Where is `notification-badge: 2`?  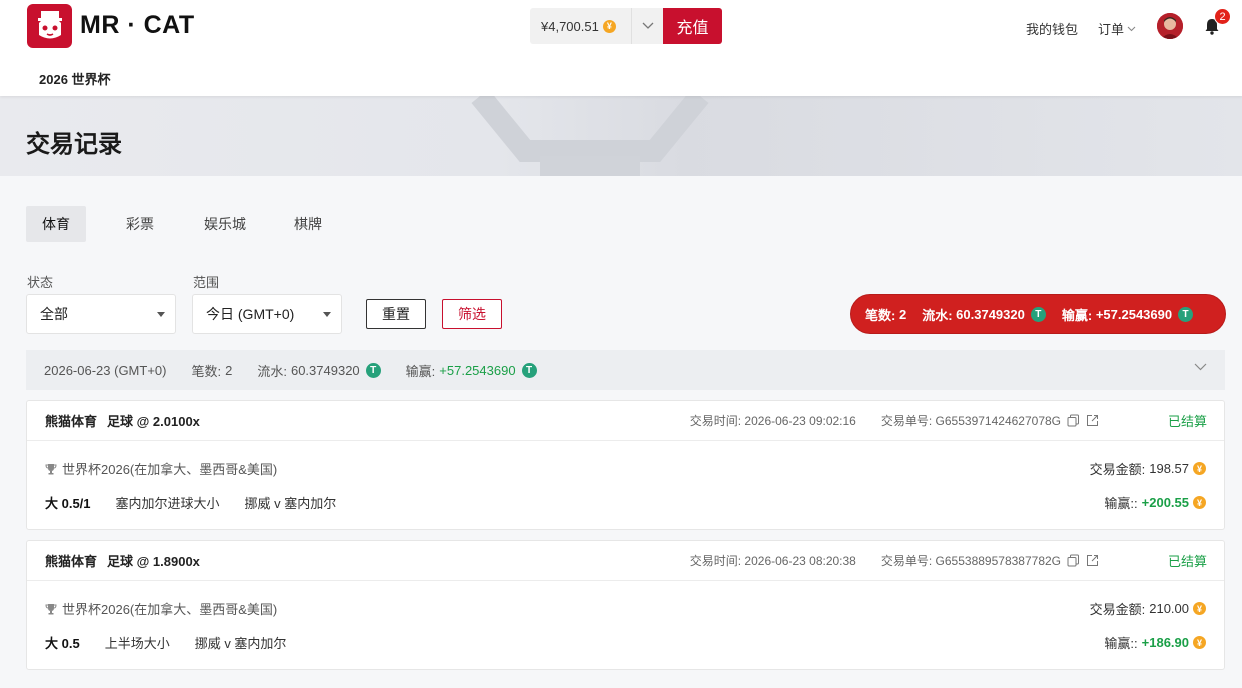 notification-badge: 2 is located at coordinates (1222, 16).